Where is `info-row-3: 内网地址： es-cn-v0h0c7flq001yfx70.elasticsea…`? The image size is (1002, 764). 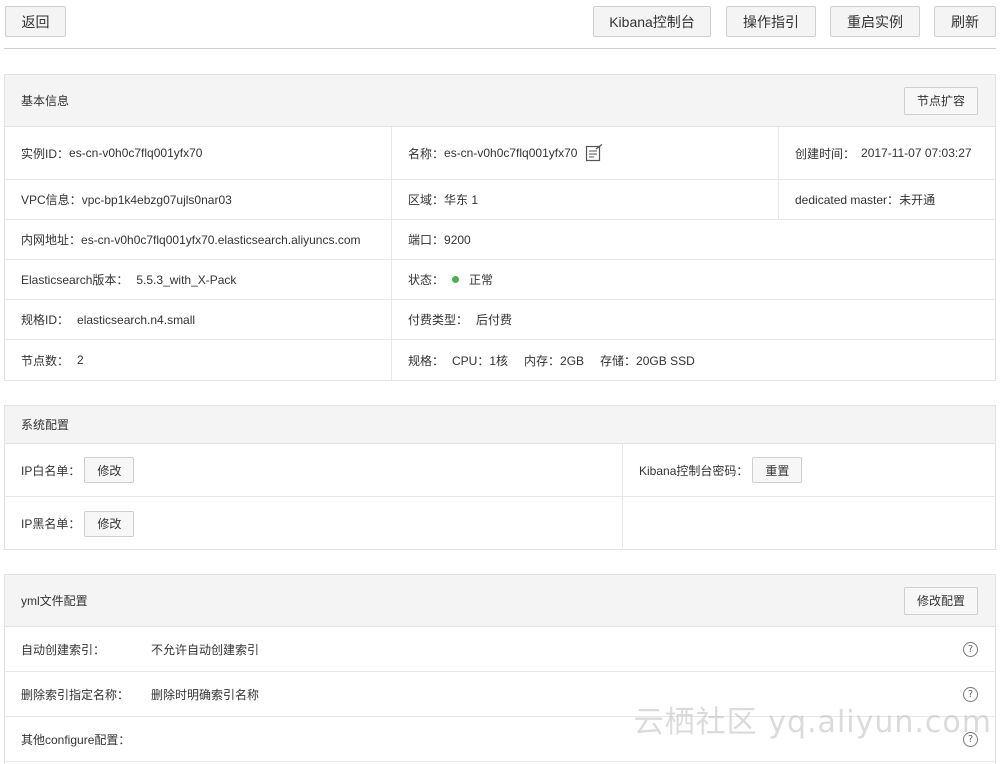
info-row-3: 内网地址： es-cn-v0h0c7flq001yfx70.elasticsea… is located at coordinates (500, 240).